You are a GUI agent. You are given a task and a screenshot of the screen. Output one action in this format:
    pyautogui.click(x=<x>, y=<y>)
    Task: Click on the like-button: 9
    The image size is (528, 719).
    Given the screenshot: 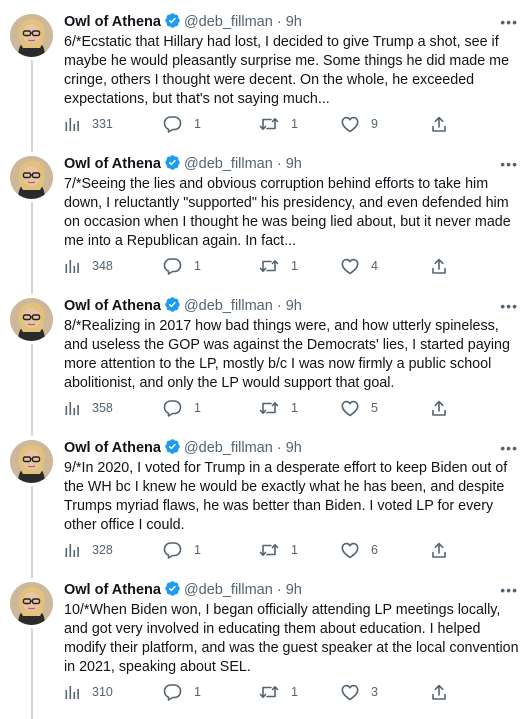 What is the action you would take?
    pyautogui.click(x=359, y=124)
    